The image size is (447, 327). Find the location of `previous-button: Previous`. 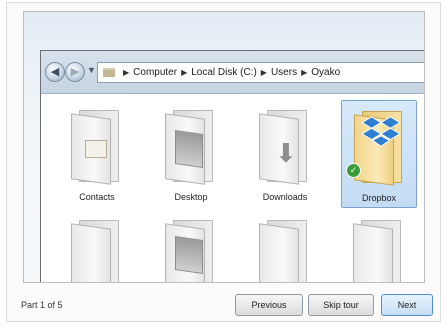

previous-button: Previous is located at coordinates (269, 305).